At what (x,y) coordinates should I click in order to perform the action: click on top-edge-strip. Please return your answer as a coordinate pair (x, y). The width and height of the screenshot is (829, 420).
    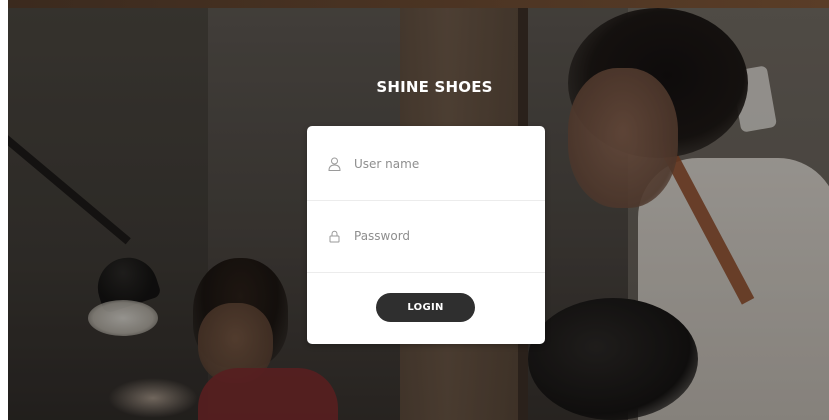
    Looking at the image, I should click on (418, 4).